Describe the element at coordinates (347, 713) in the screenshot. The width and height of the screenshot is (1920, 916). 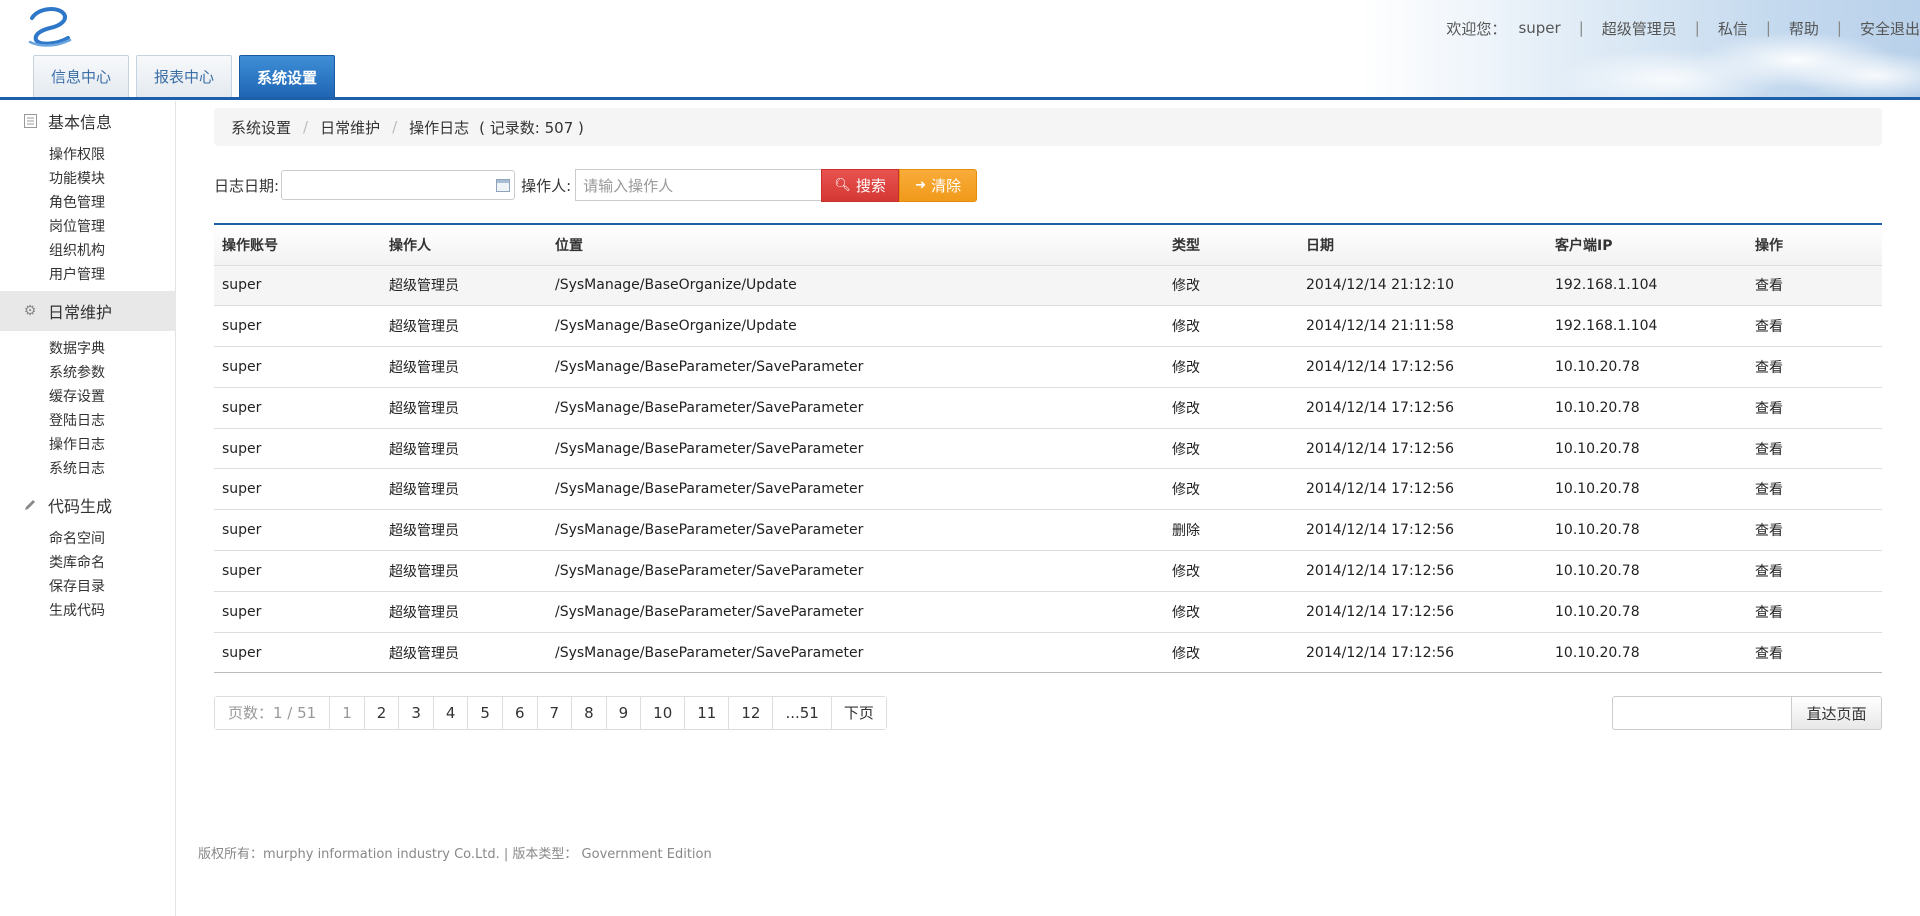
I see `page-button: 1` at that location.